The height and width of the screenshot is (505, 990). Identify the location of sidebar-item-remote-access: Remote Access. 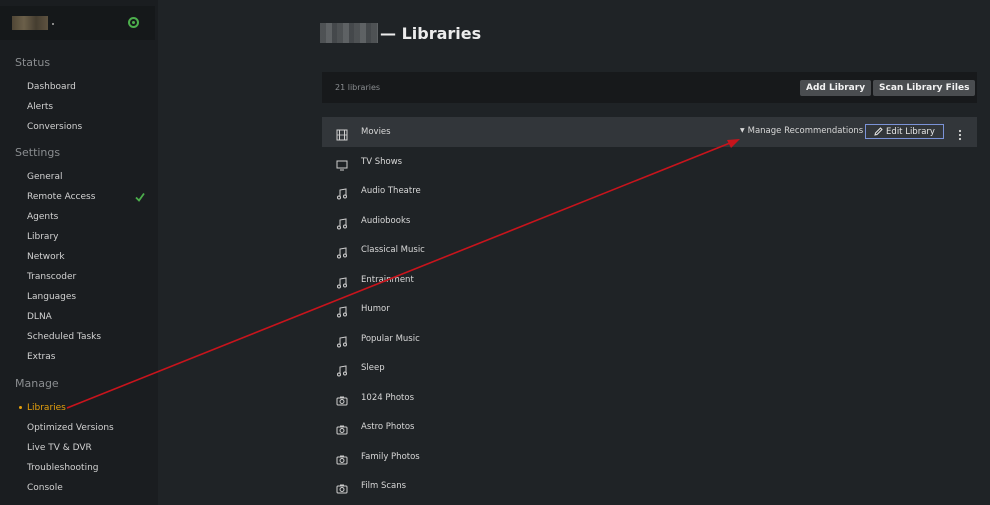
(61, 197).